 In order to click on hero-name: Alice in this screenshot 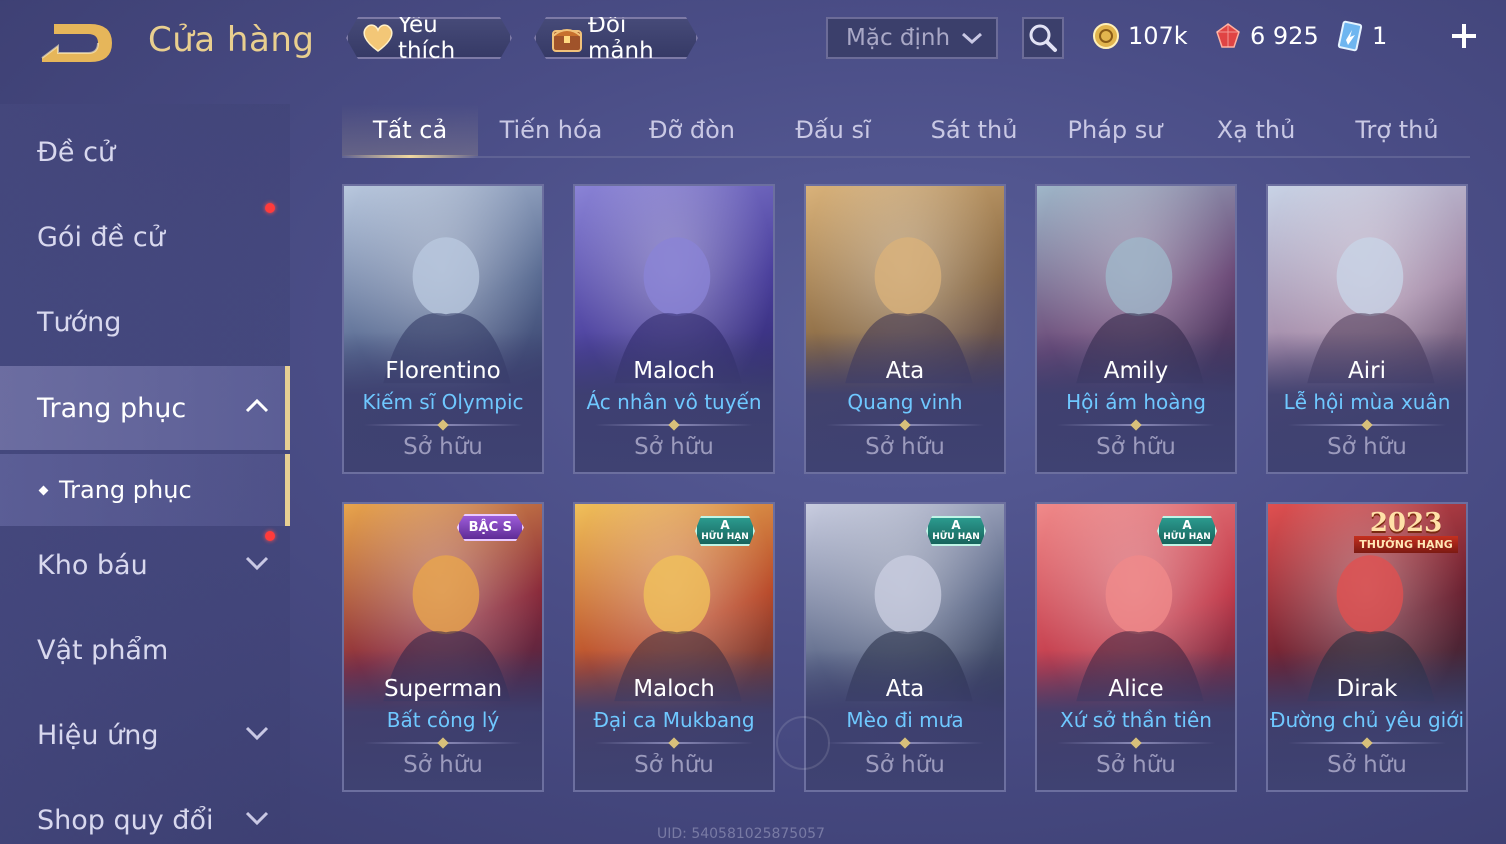, I will do `click(1136, 689)`.